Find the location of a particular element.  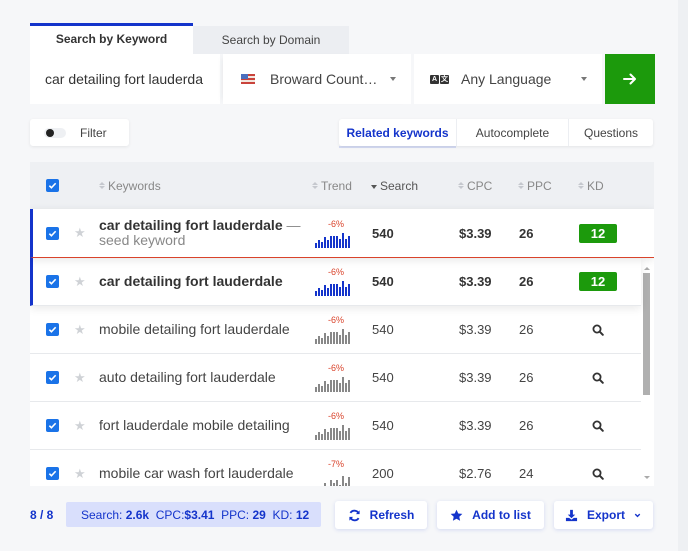

search-bar: Broward Count… A文 Any Language is located at coordinates (342, 79).